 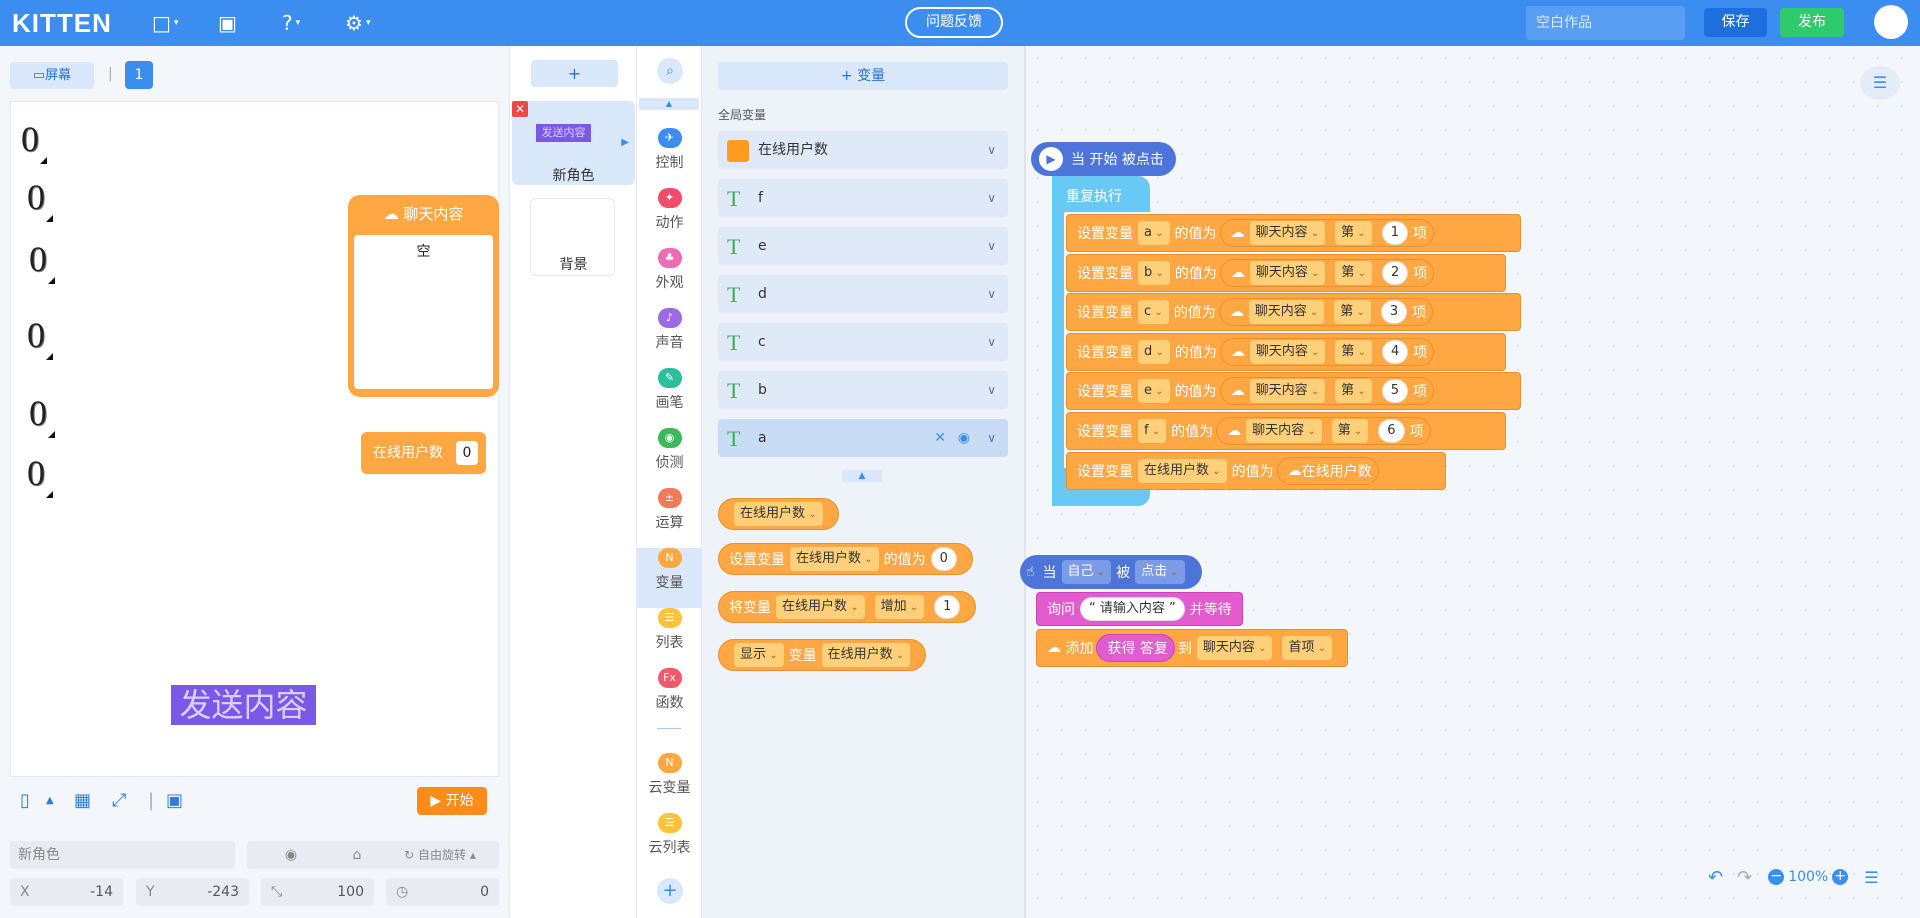 What do you see at coordinates (1840, 877) in the screenshot?
I see `zoom-in-icon: +` at bounding box center [1840, 877].